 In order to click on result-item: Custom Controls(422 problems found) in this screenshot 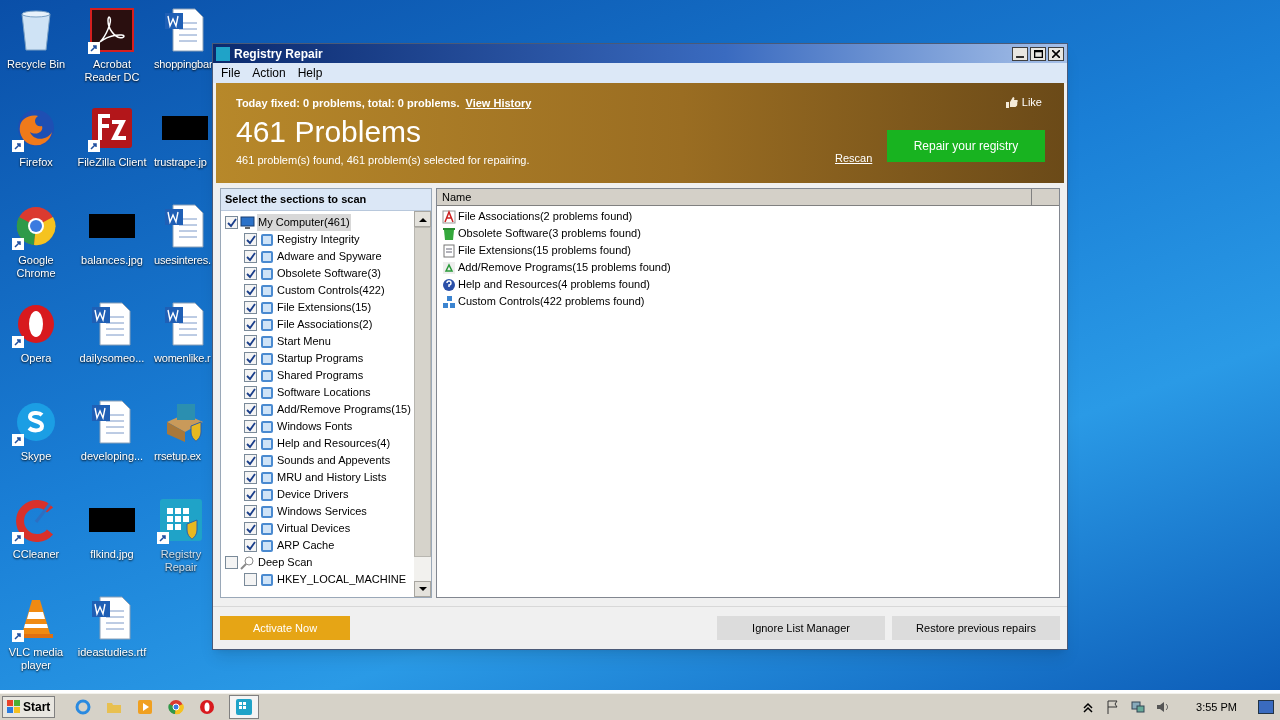, I will do `click(551, 301)`.